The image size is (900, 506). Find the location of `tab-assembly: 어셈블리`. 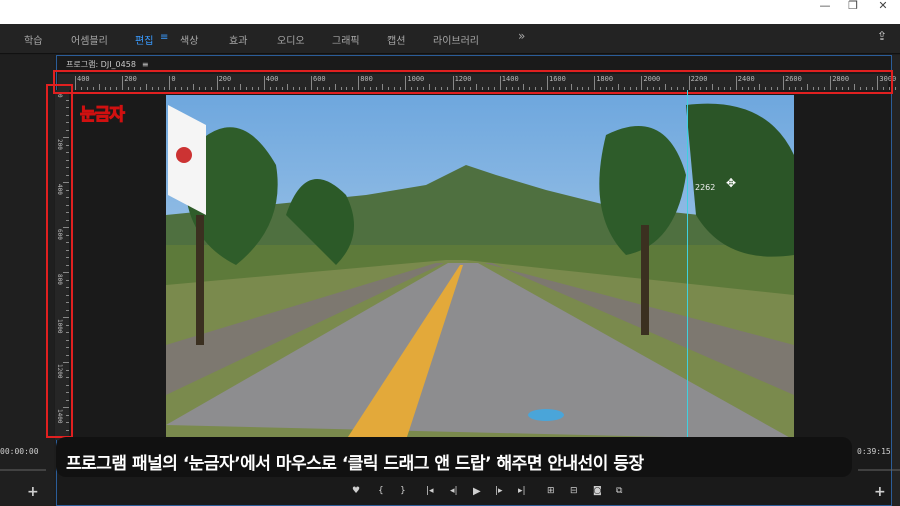

tab-assembly: 어셈블리 is located at coordinates (89, 39).